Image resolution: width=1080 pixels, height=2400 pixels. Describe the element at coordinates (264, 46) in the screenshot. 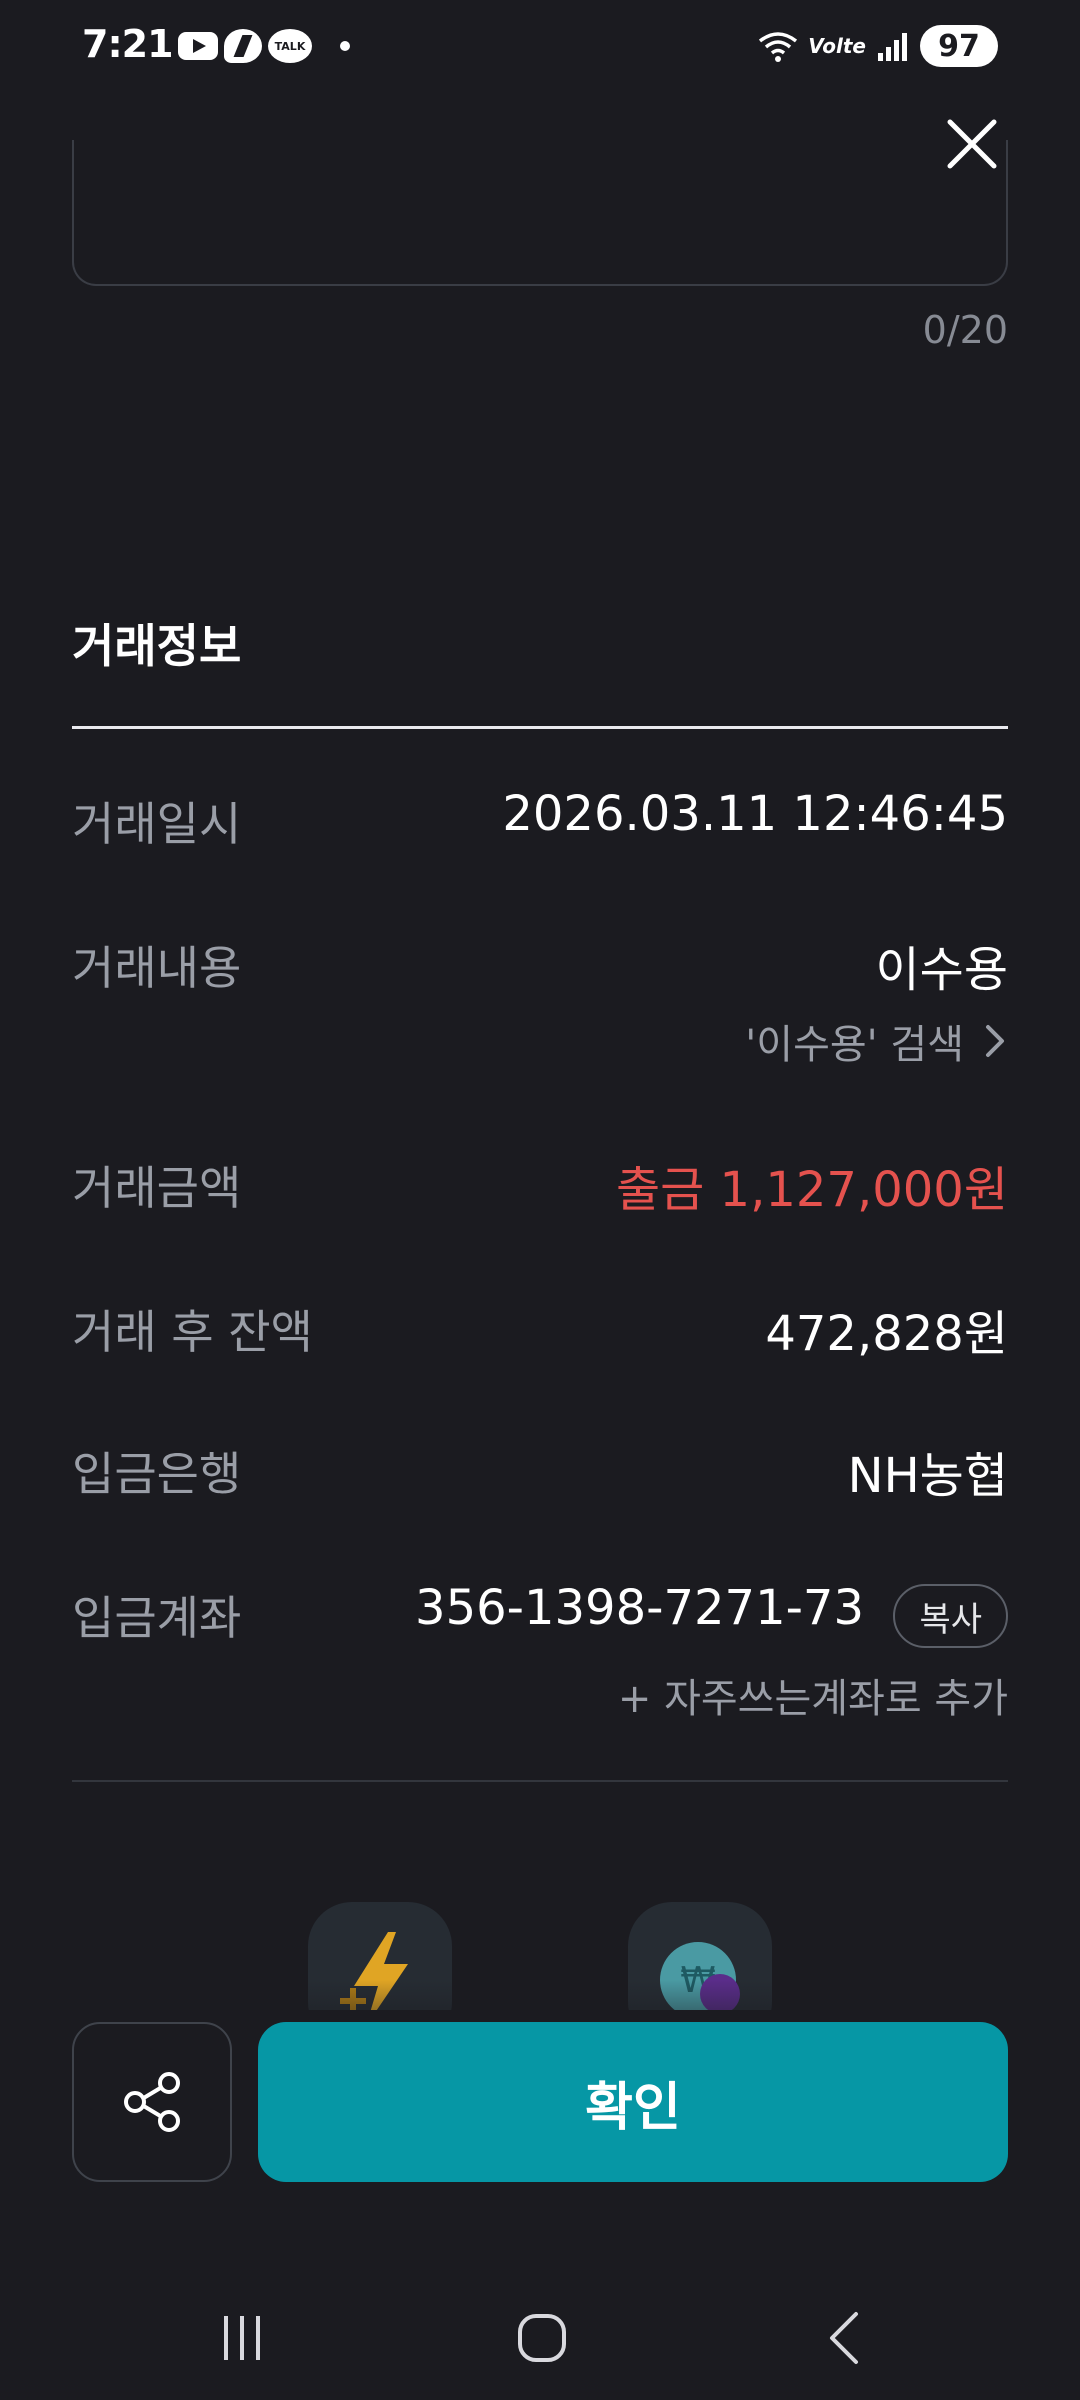

I see `notification-icons: TALK` at that location.